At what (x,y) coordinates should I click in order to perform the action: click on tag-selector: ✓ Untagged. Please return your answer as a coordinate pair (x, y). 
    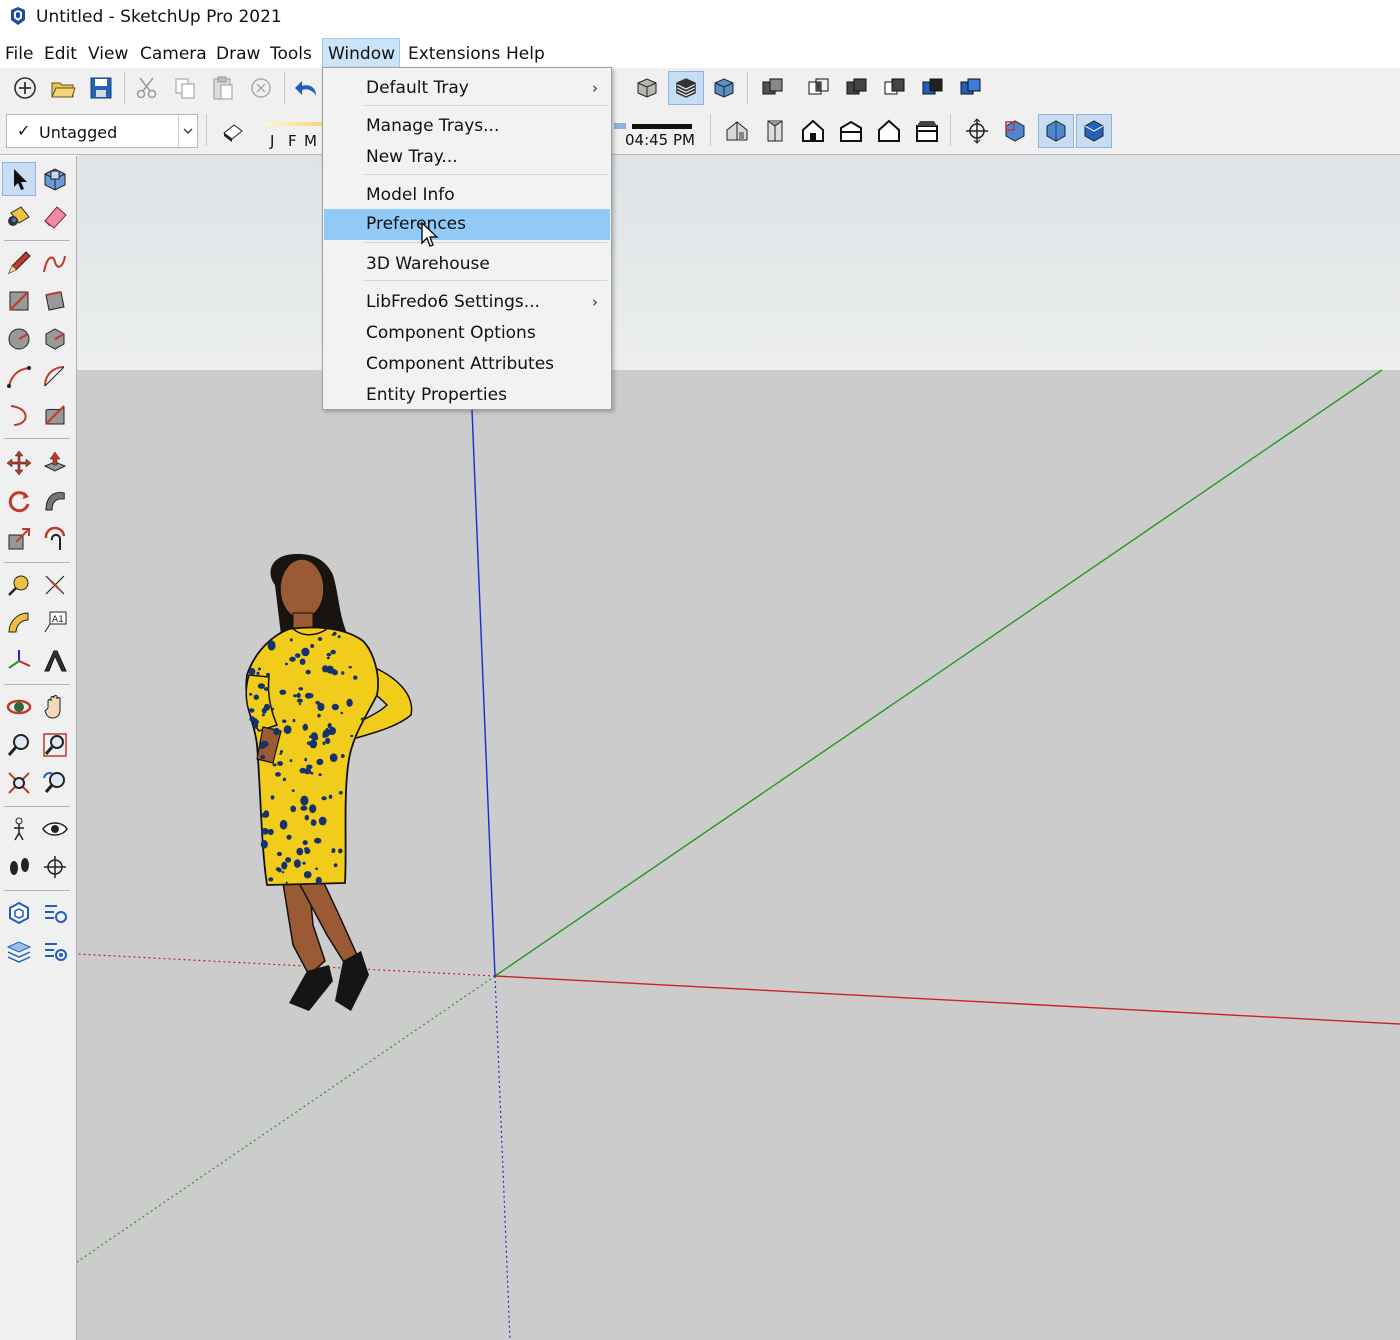
    Looking at the image, I should click on (102, 131).